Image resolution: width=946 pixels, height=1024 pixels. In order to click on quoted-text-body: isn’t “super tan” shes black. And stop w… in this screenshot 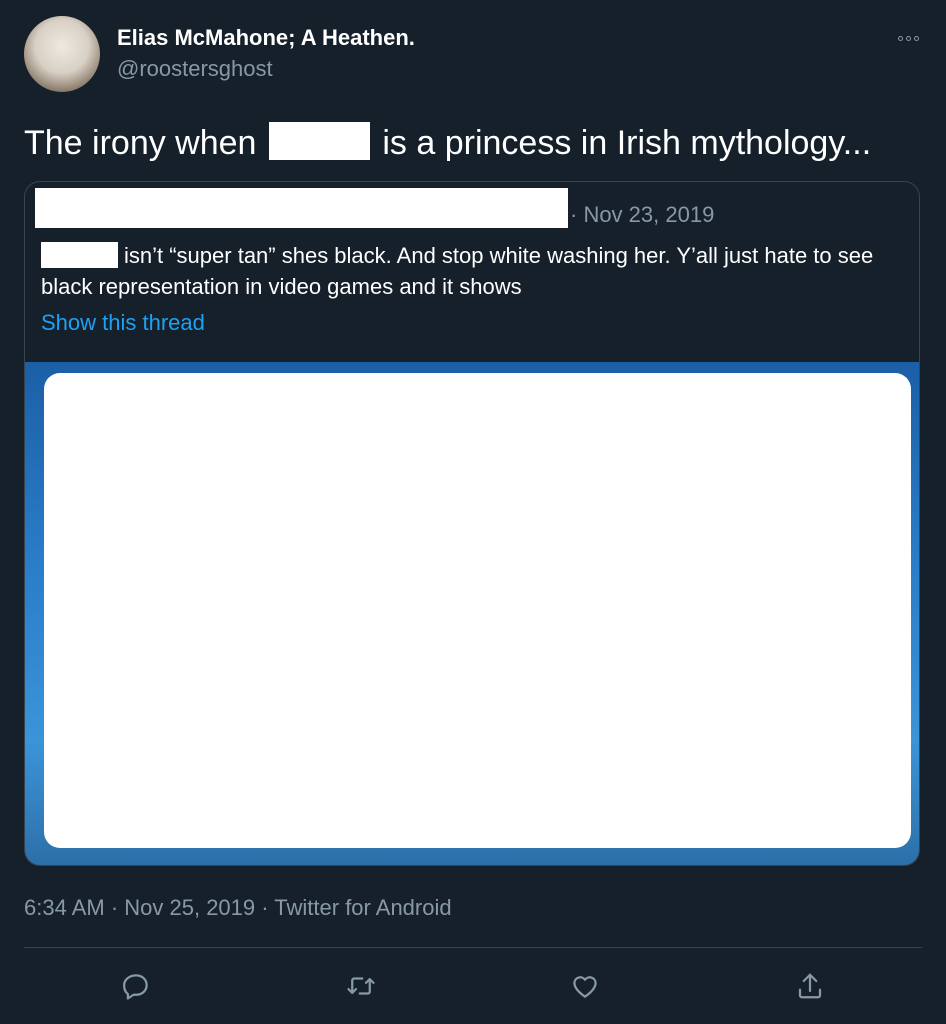, I will do `click(457, 271)`.